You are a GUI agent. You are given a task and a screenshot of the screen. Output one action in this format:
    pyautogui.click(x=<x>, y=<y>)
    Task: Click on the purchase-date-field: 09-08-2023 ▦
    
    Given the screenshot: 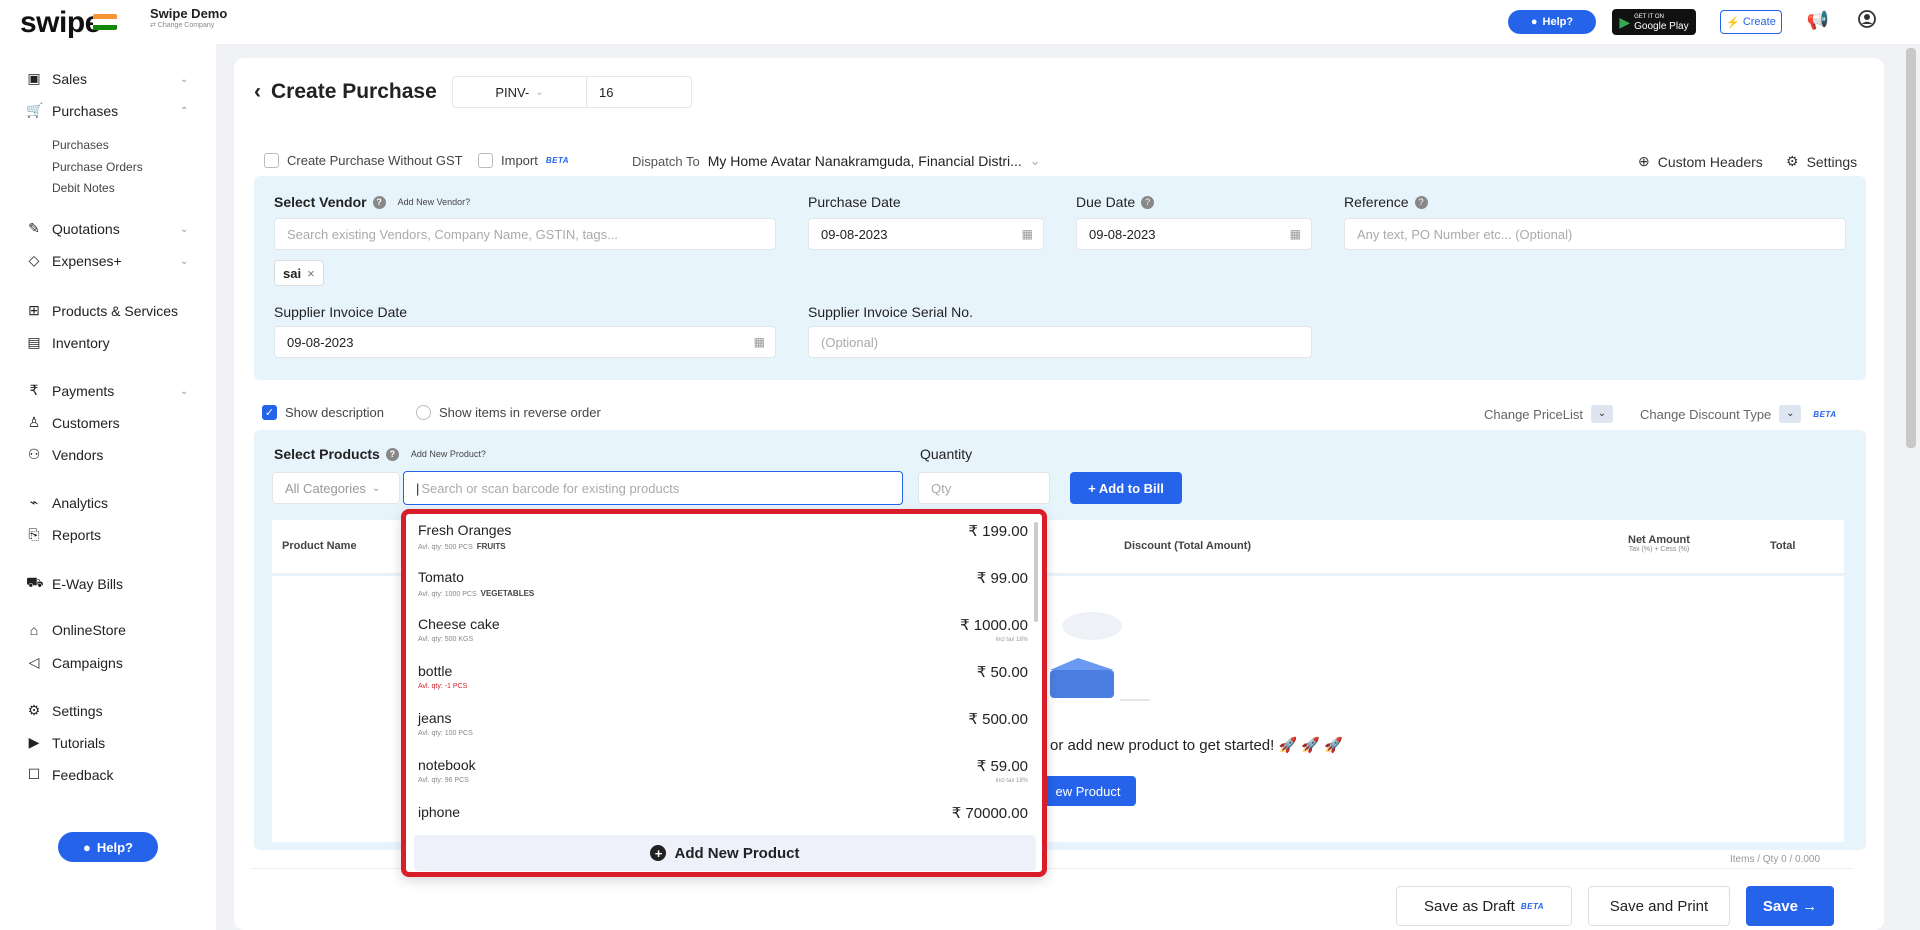 What is the action you would take?
    pyautogui.click(x=926, y=234)
    